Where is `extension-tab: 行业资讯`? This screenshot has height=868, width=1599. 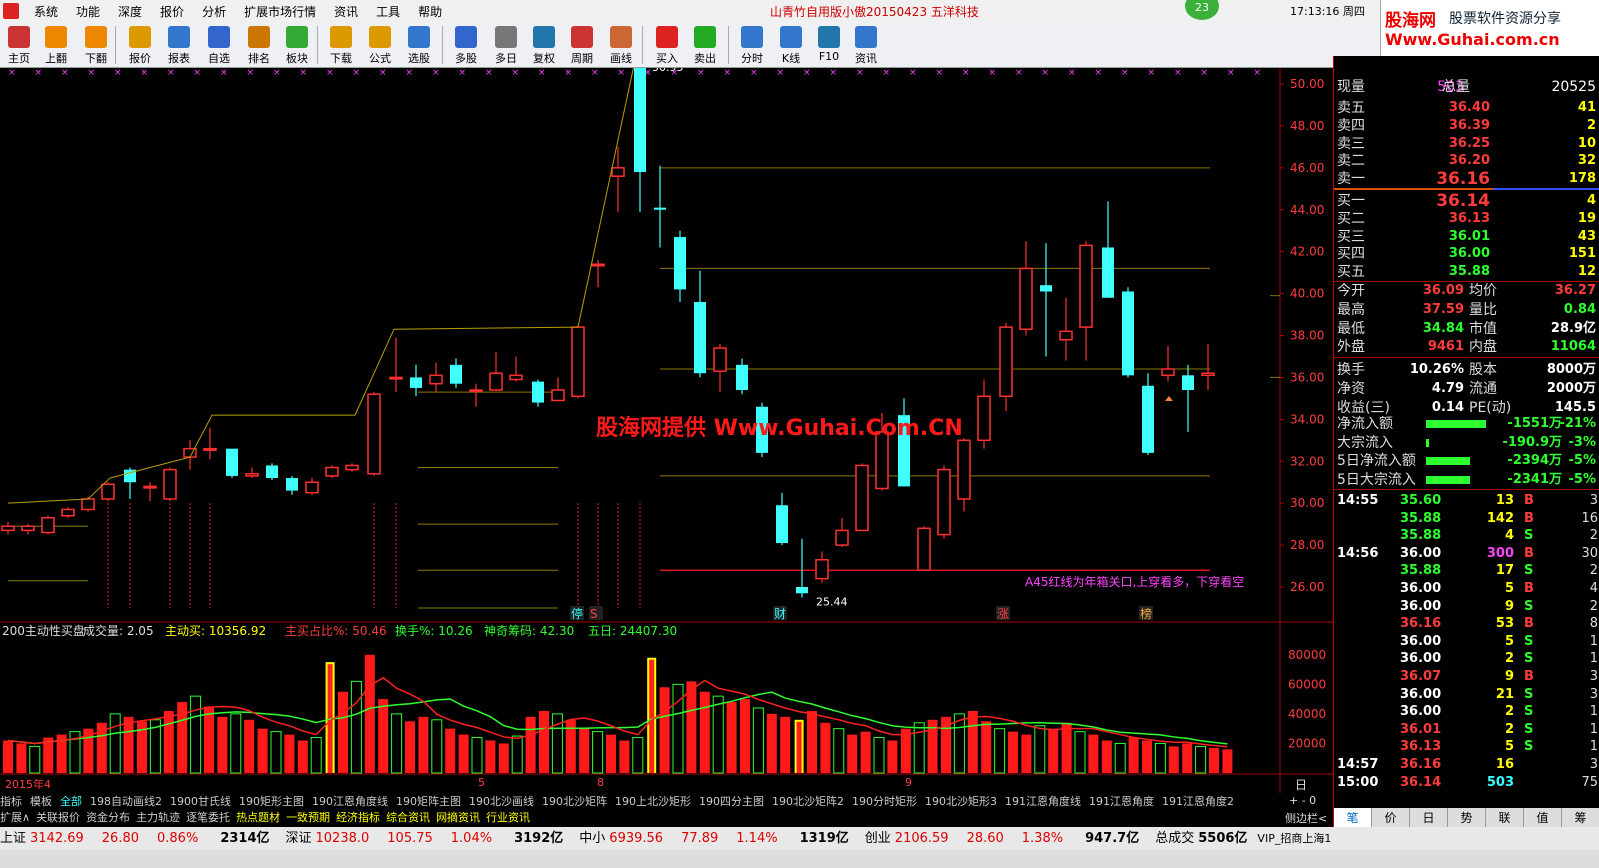
extension-tab: 行业资讯 is located at coordinates (508, 817).